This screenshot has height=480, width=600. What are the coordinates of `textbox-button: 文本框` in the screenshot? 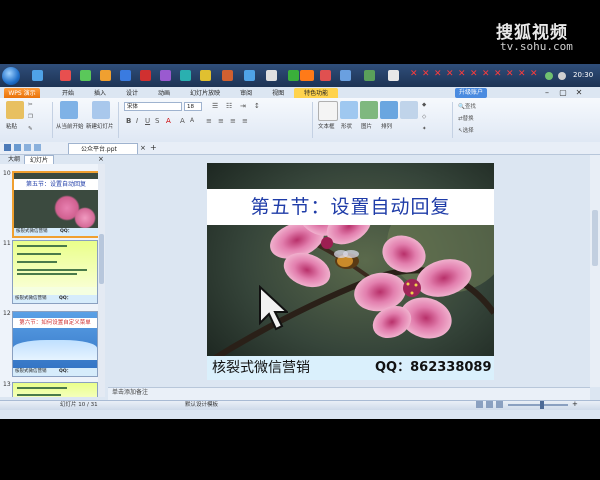 It's located at (326, 126).